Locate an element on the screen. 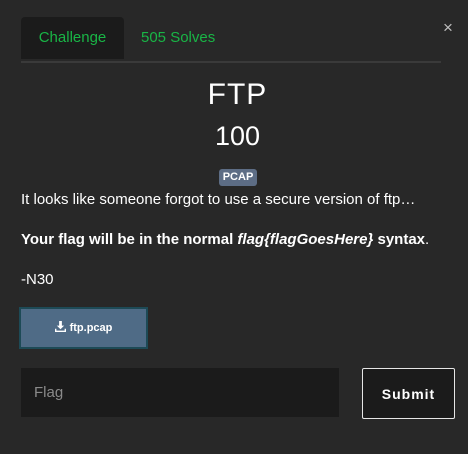  flag-note-prefix: Your flag will be in the normal is located at coordinates (129, 239).